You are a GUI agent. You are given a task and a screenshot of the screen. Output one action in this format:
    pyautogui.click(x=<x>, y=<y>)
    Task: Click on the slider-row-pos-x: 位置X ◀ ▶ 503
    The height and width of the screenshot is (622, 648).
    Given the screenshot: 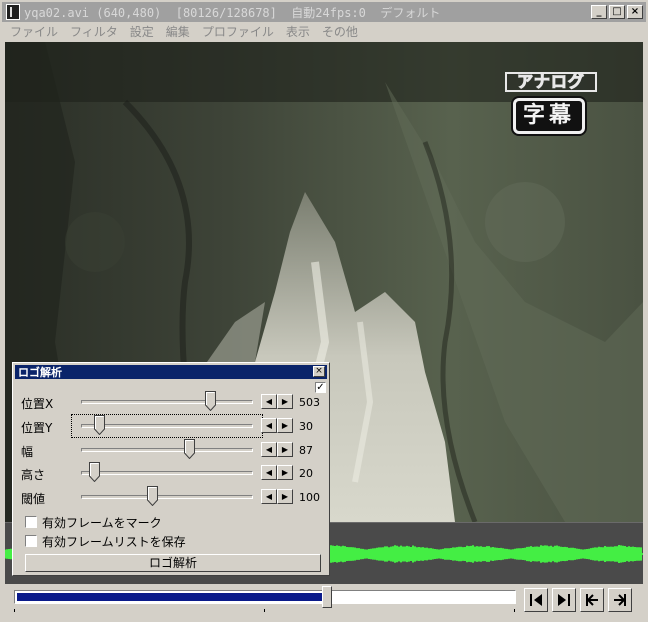 What is the action you would take?
    pyautogui.click(x=173, y=402)
    